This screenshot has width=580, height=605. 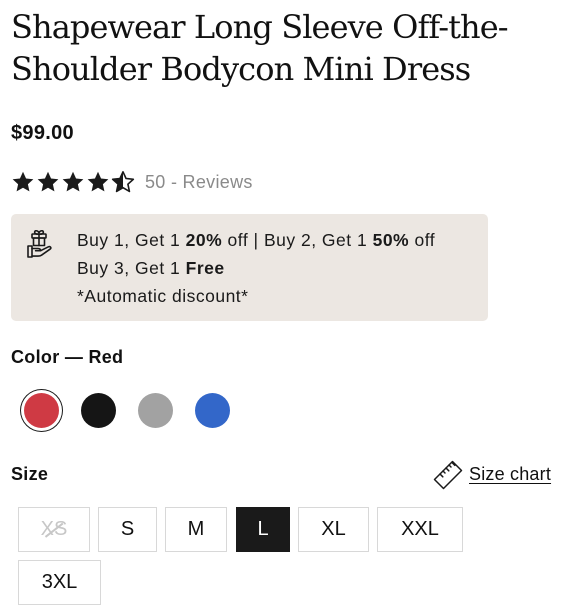 I want to click on color-swatch-blue, so click(x=212, y=410).